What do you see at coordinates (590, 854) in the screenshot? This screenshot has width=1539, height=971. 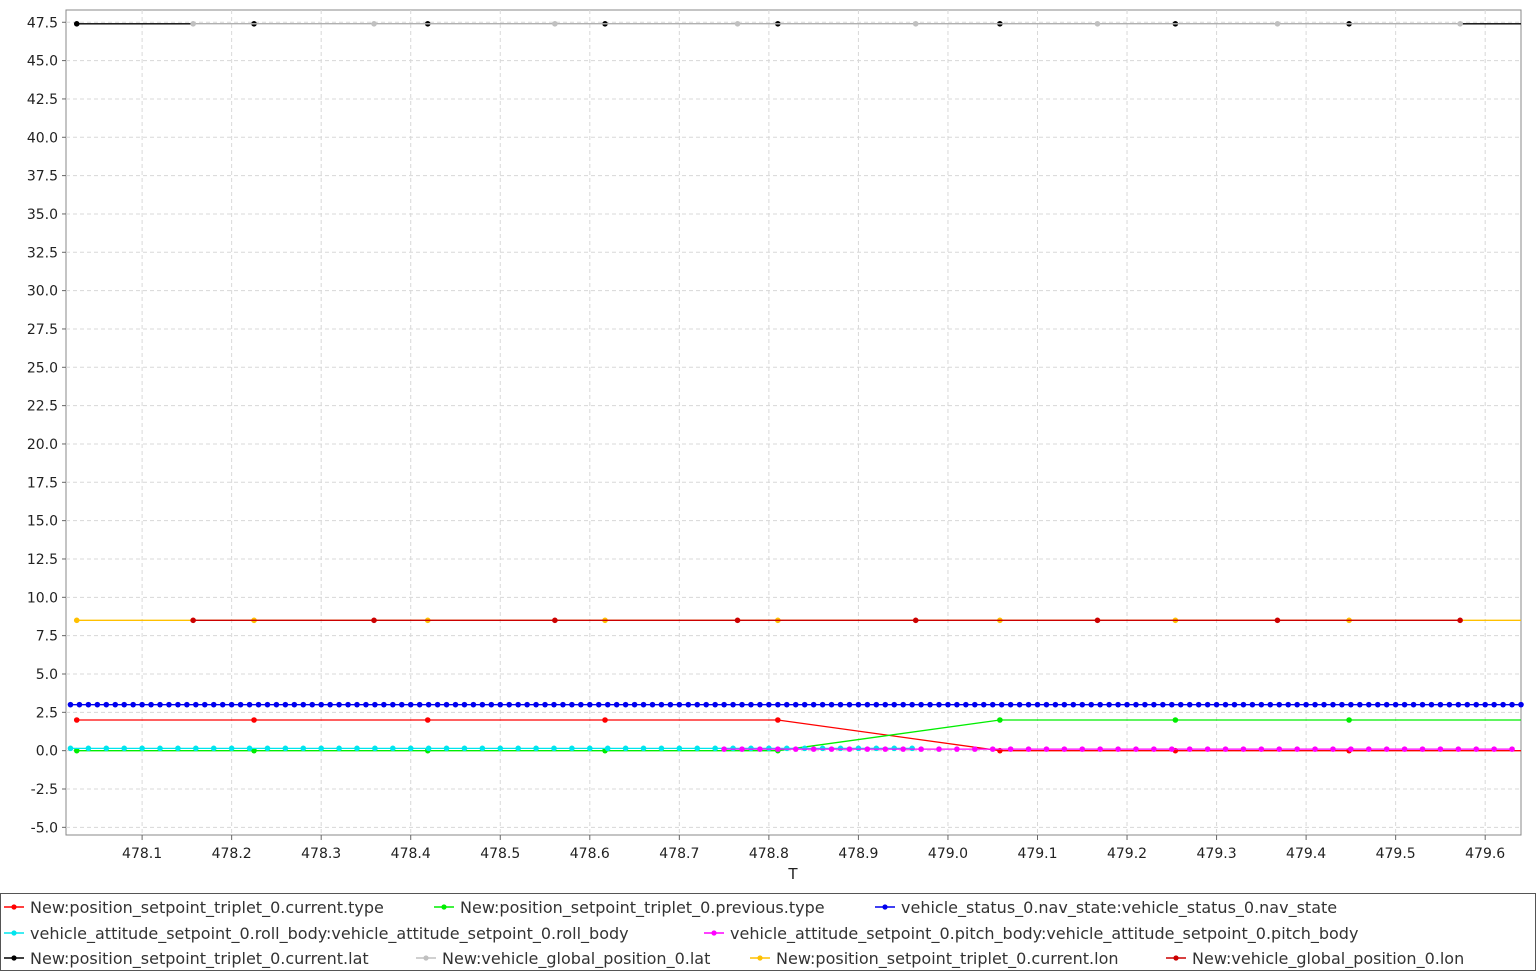 I see `x-tick-label: 478.6` at bounding box center [590, 854].